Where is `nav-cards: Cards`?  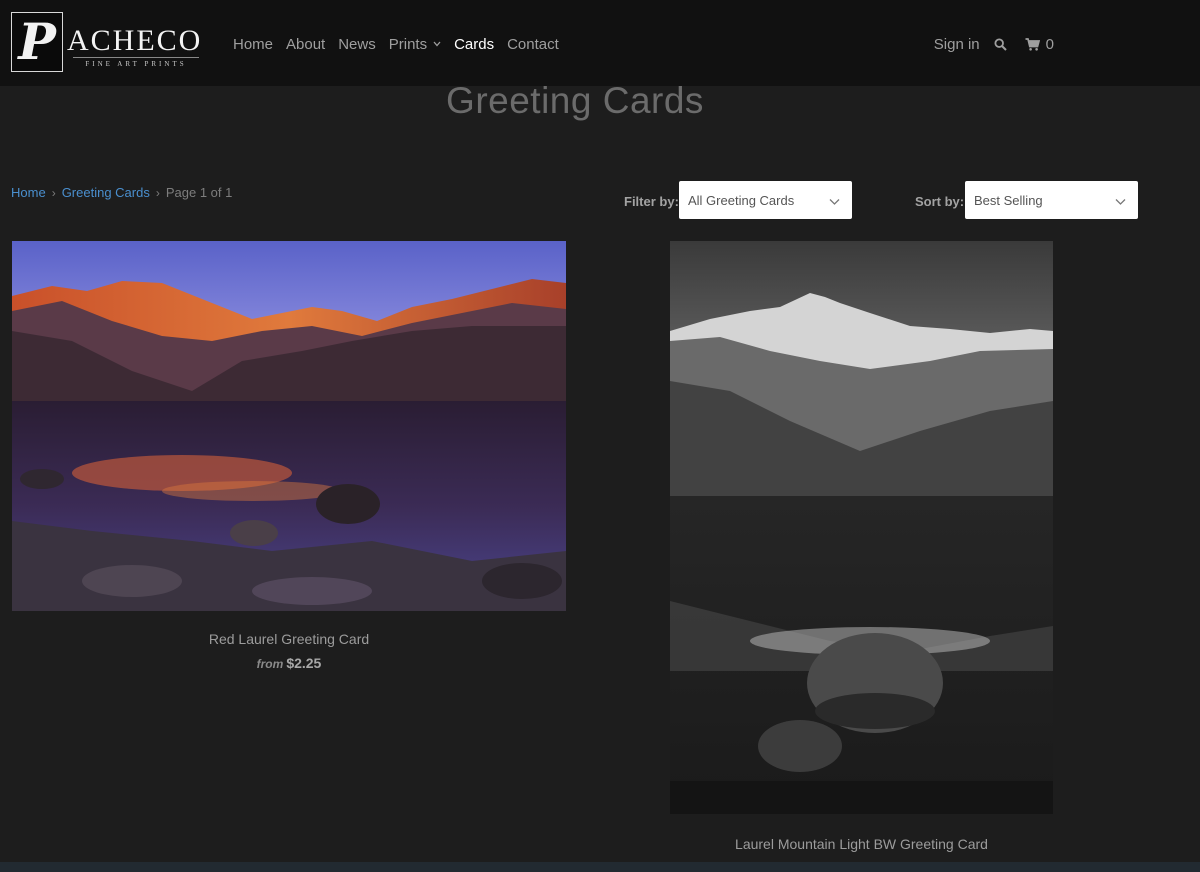
nav-cards: Cards is located at coordinates (474, 44).